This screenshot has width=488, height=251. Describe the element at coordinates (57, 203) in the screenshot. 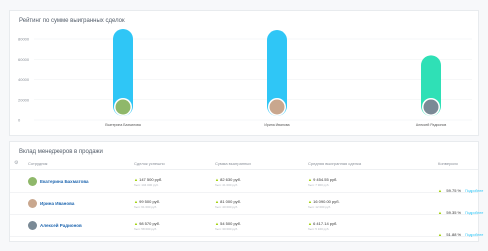

I see `manager-name-link: Ирина Иванова` at that location.